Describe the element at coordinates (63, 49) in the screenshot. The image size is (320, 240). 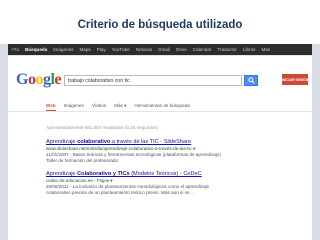
I see `gbar-item-images: Imágenes` at that location.